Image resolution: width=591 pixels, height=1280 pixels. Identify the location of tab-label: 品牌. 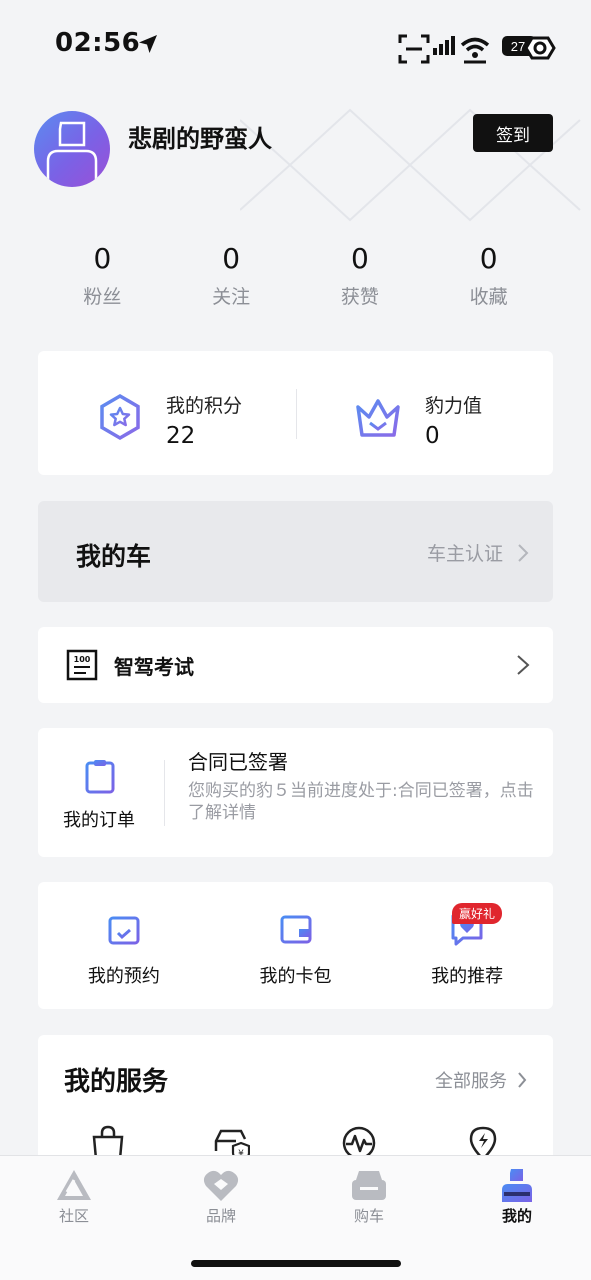
(220, 1216).